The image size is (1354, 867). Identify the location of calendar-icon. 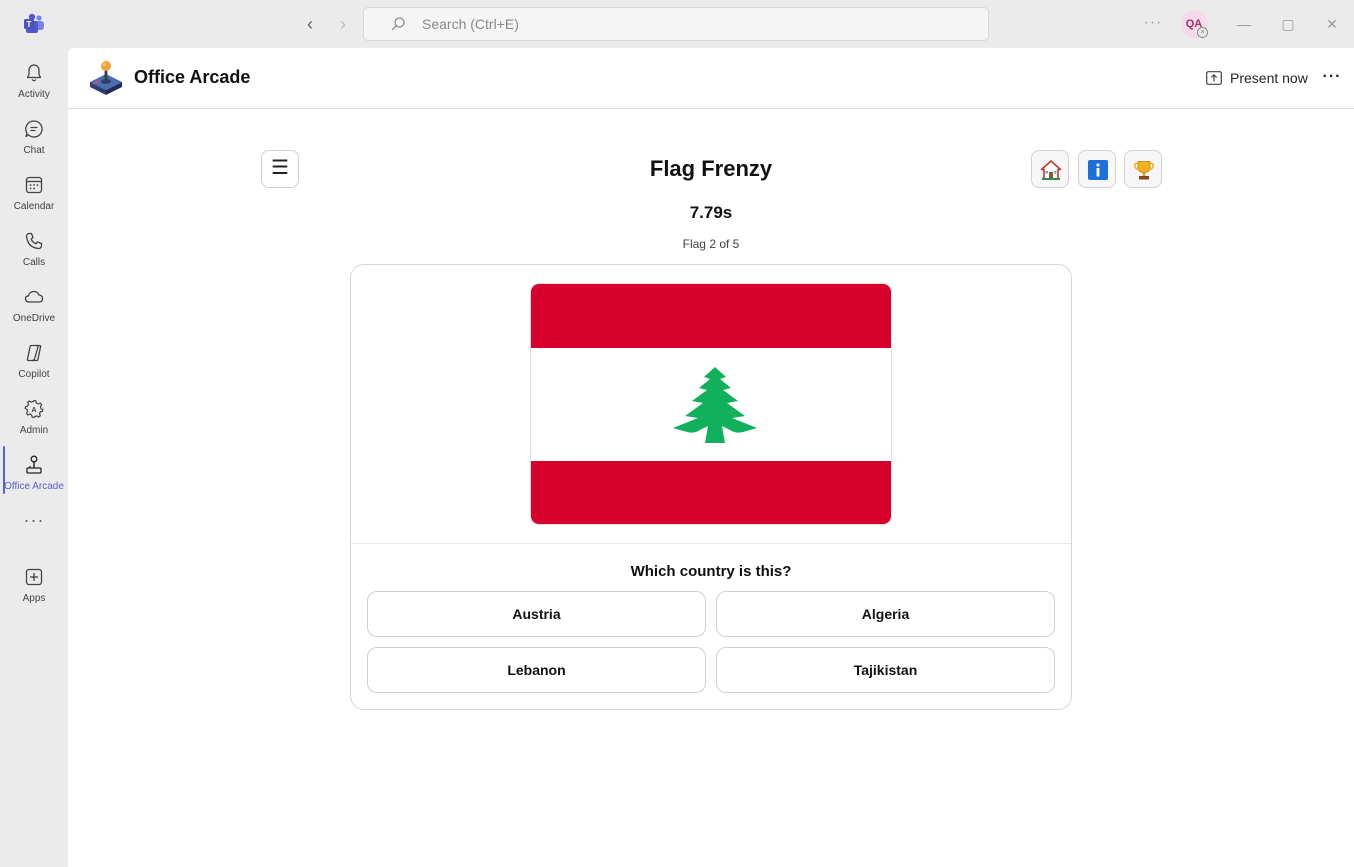
(34, 185).